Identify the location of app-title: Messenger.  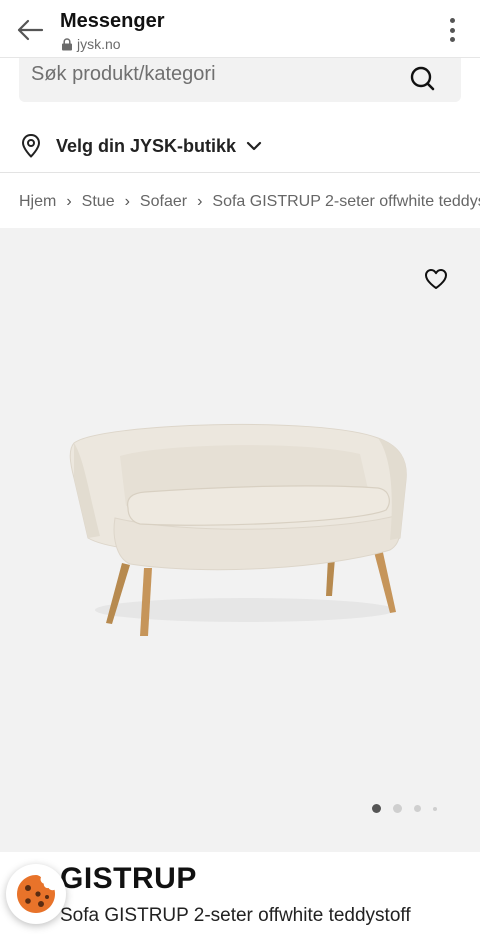
(112, 21).